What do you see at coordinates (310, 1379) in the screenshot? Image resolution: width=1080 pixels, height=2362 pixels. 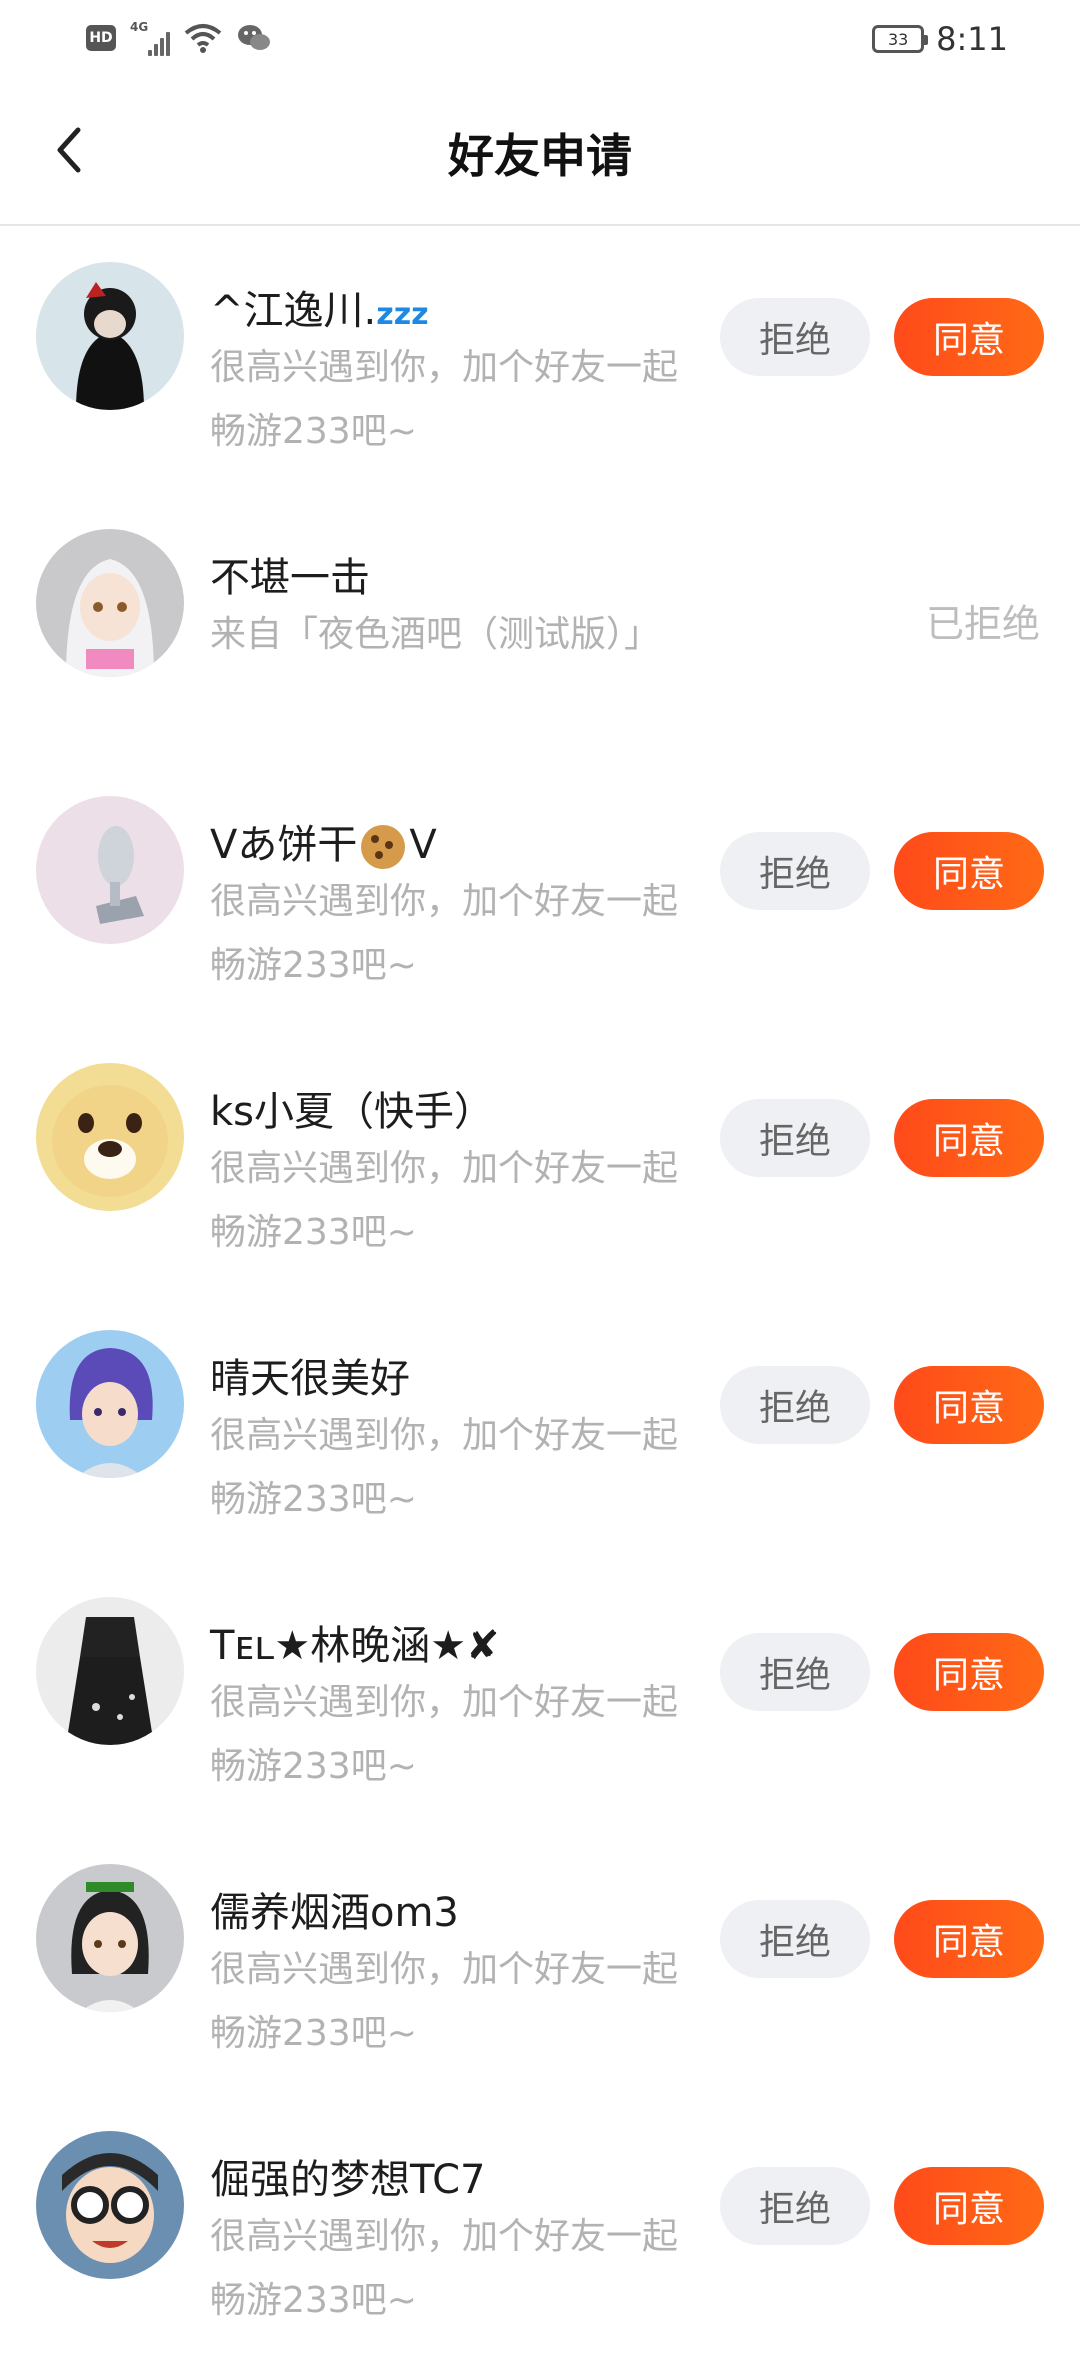 I see `requester-name: 晴天很美好` at bounding box center [310, 1379].